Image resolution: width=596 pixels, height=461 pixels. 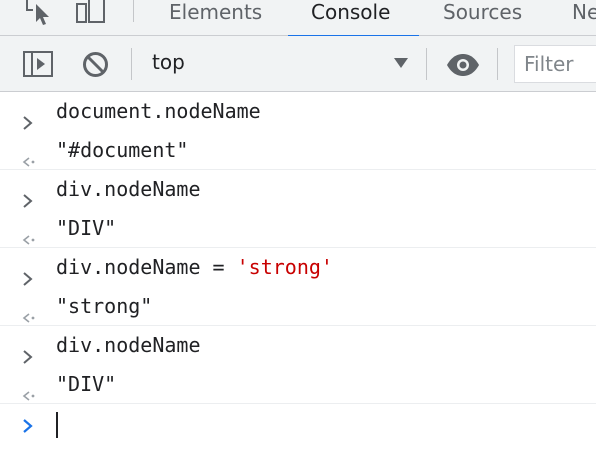 I want to click on live-expression-eye-icon, so click(x=463, y=67).